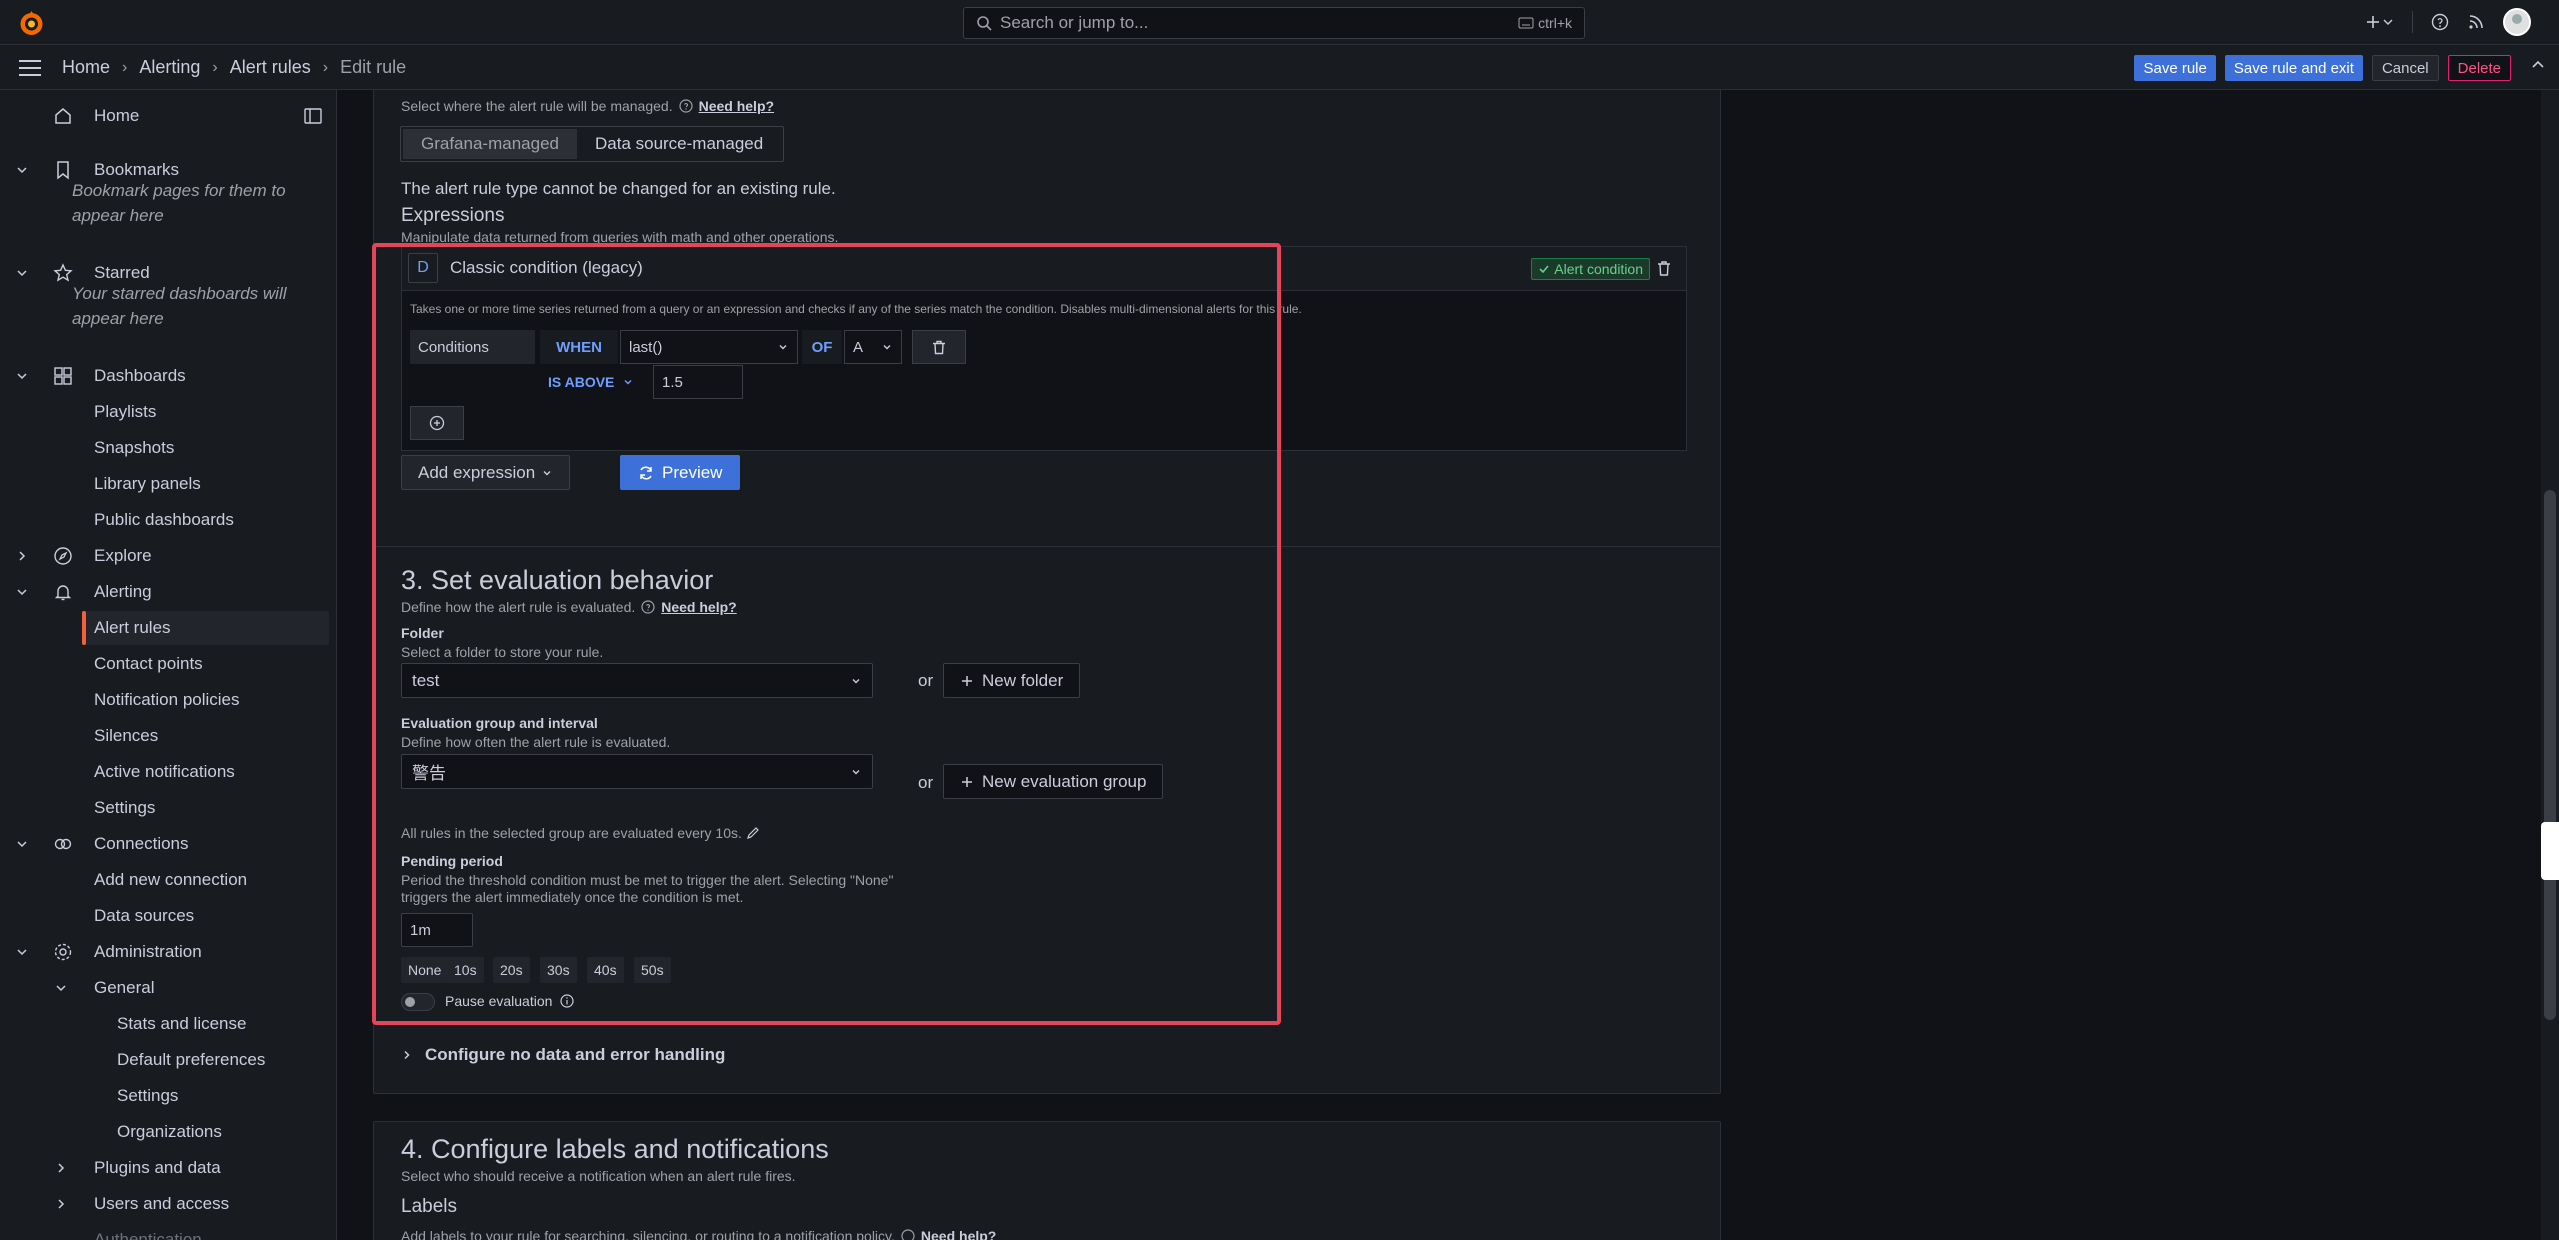 The height and width of the screenshot is (1240, 2559). What do you see at coordinates (1526, 23) in the screenshot?
I see `keyboard-icon` at bounding box center [1526, 23].